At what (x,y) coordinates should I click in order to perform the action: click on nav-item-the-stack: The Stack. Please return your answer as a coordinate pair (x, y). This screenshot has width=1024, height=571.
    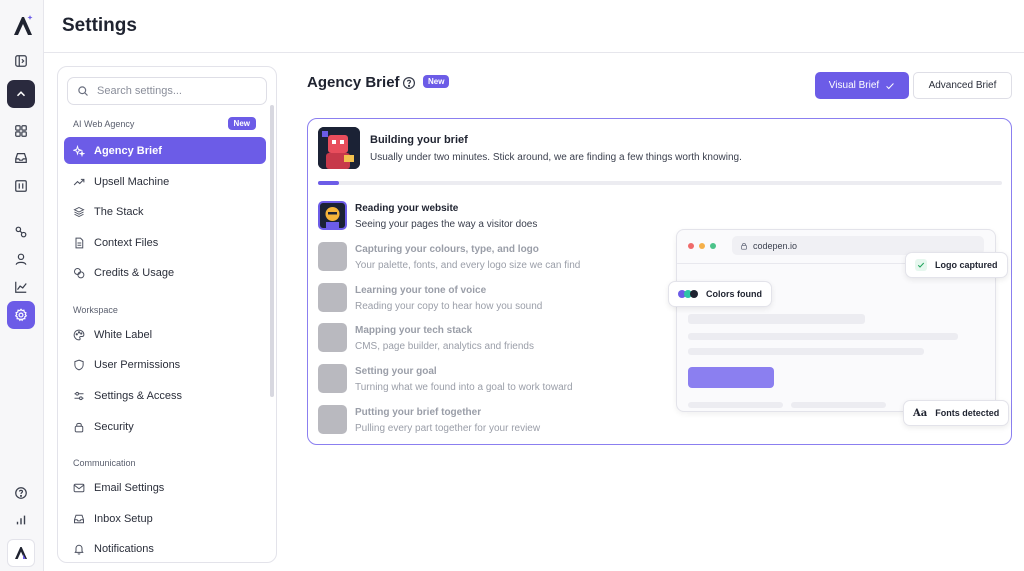
    Looking at the image, I should click on (165, 211).